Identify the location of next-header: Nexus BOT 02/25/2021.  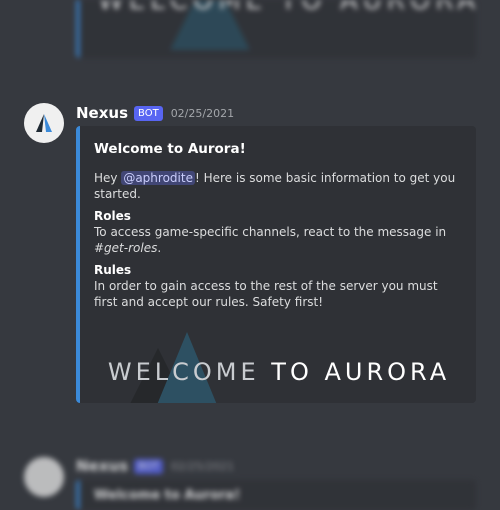
(155, 466).